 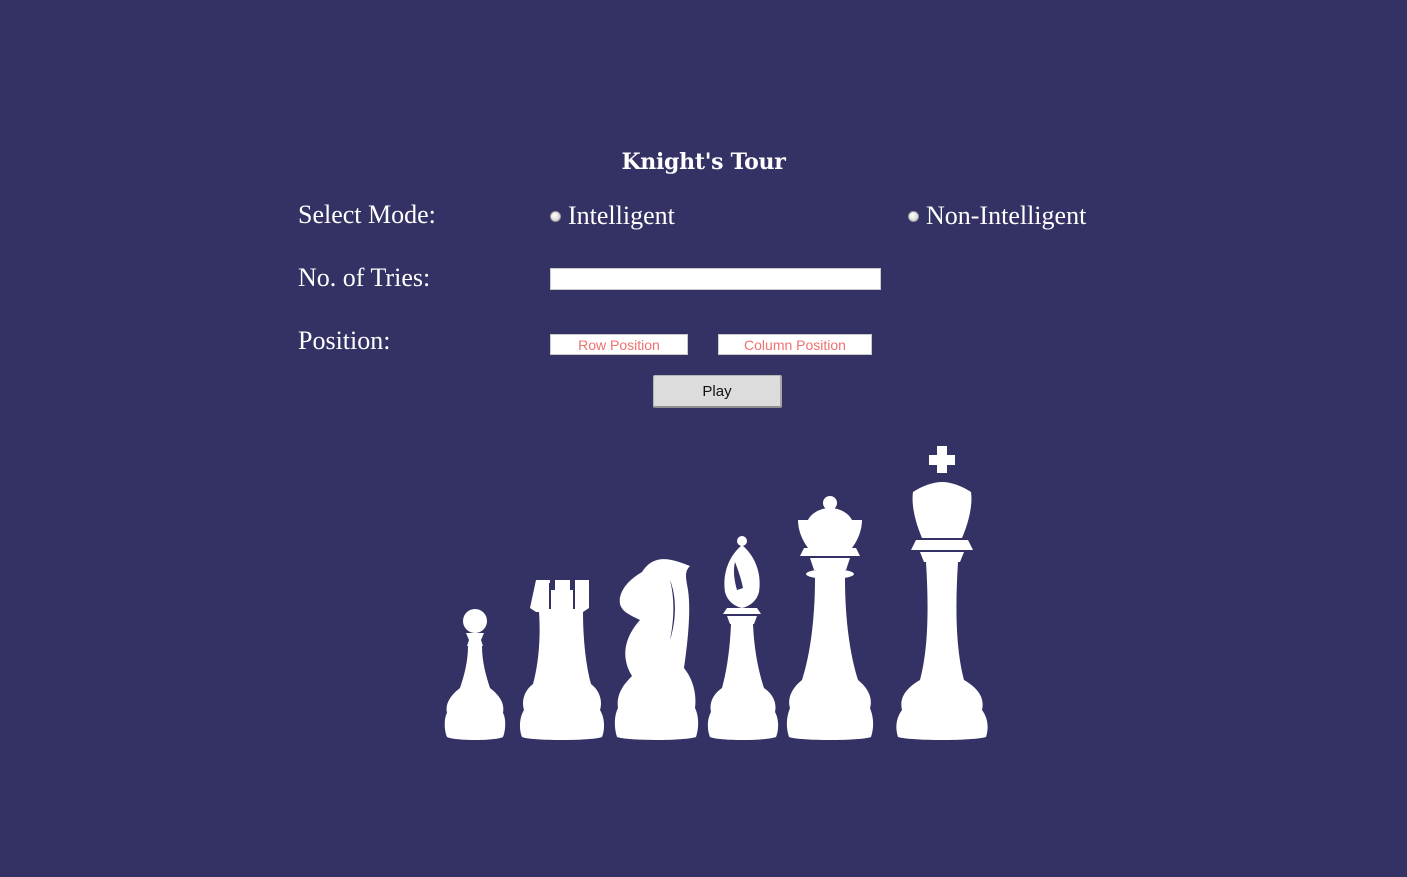 I want to click on non-intelligent-radio: Non-Intelligent, so click(x=997, y=216).